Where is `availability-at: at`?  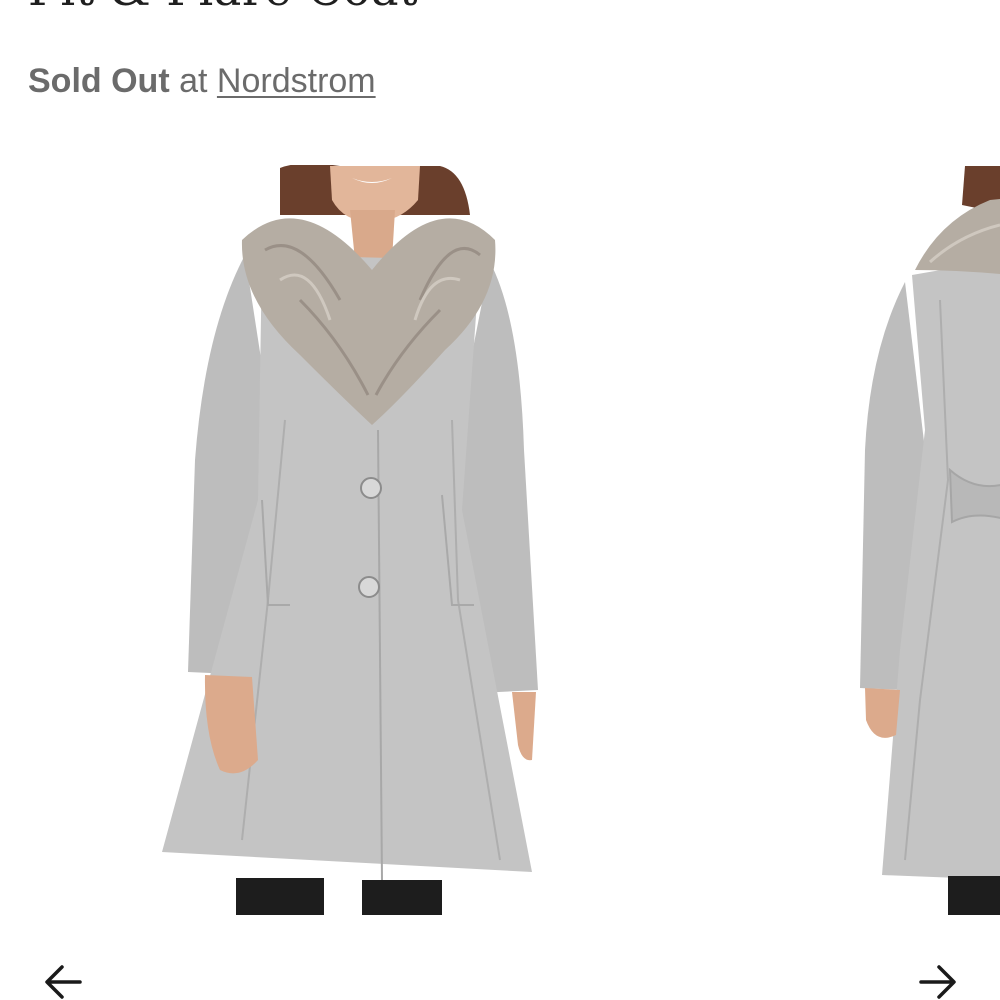 availability-at: at is located at coordinates (193, 81).